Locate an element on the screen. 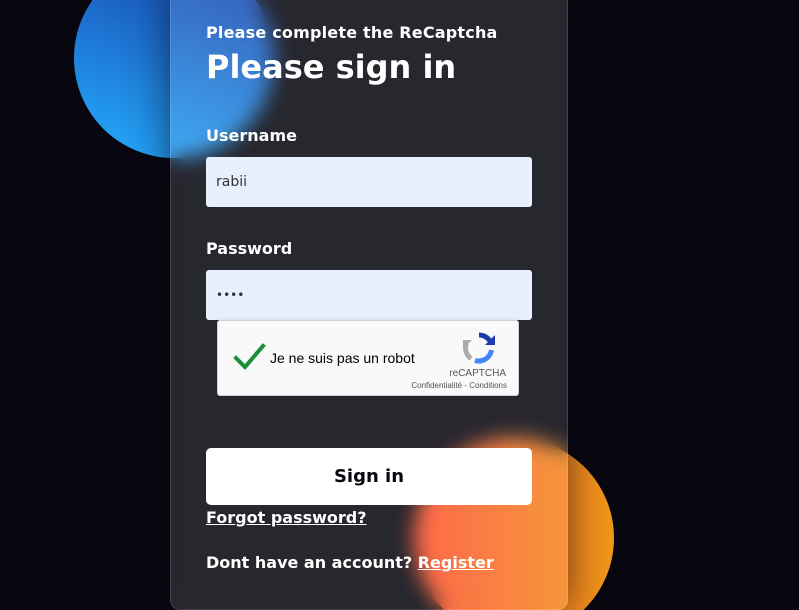  register-prompt: Dont have an account? Register is located at coordinates (350, 562).